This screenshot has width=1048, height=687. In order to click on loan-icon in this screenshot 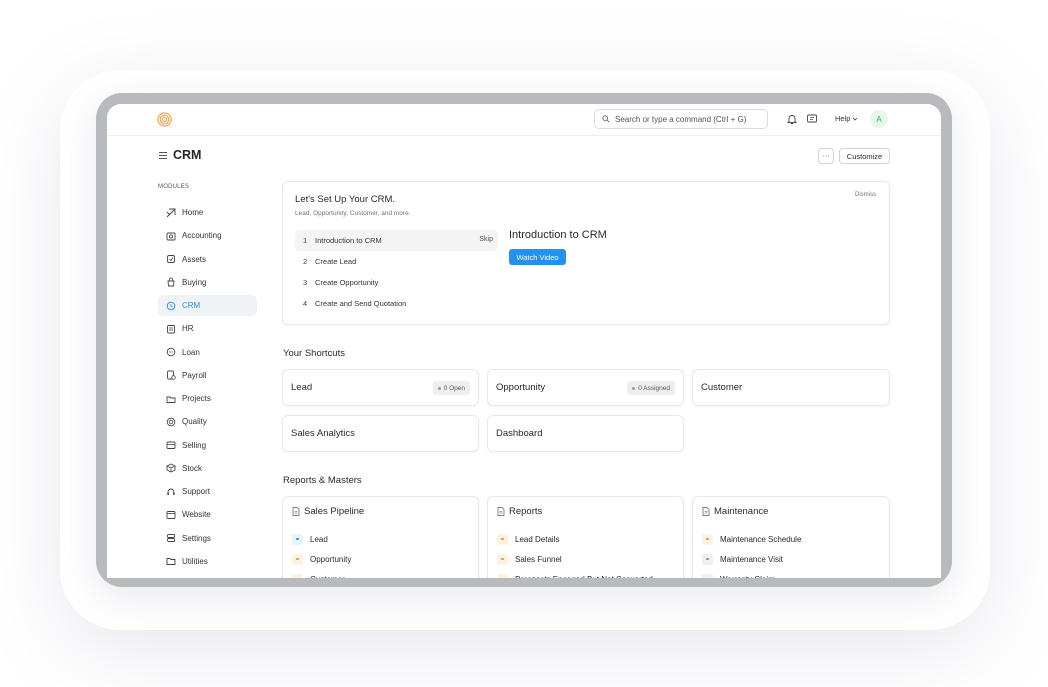, I will do `click(171, 352)`.